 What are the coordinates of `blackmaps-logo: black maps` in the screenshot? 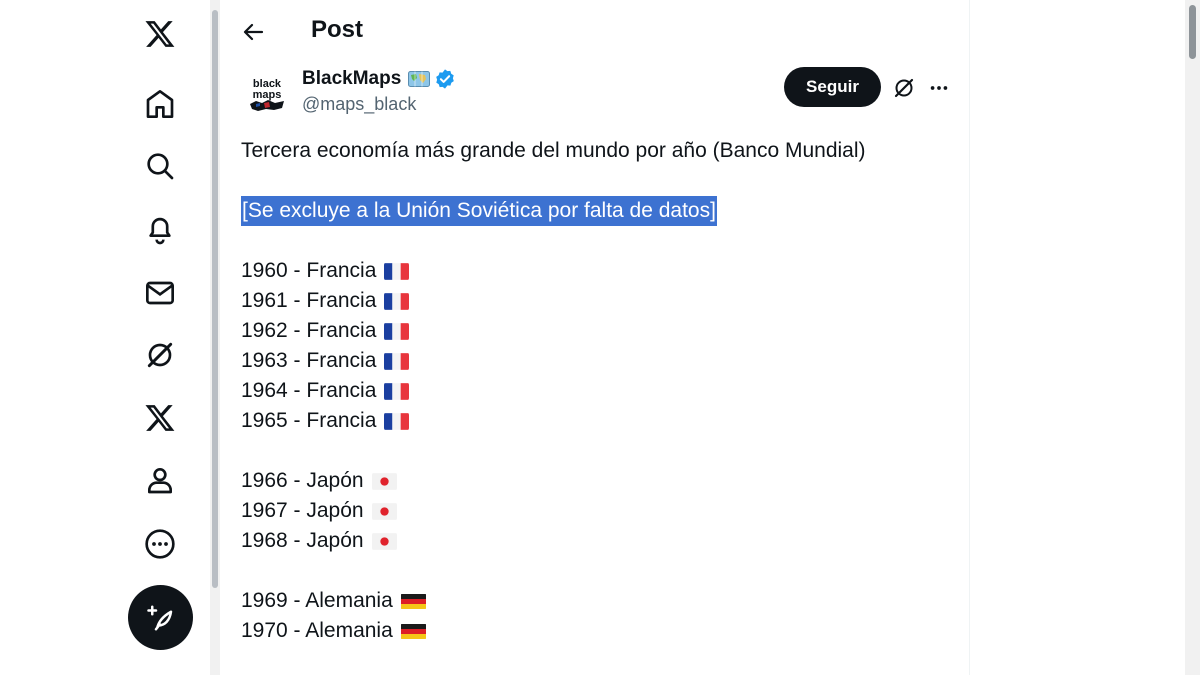 It's located at (267, 94).